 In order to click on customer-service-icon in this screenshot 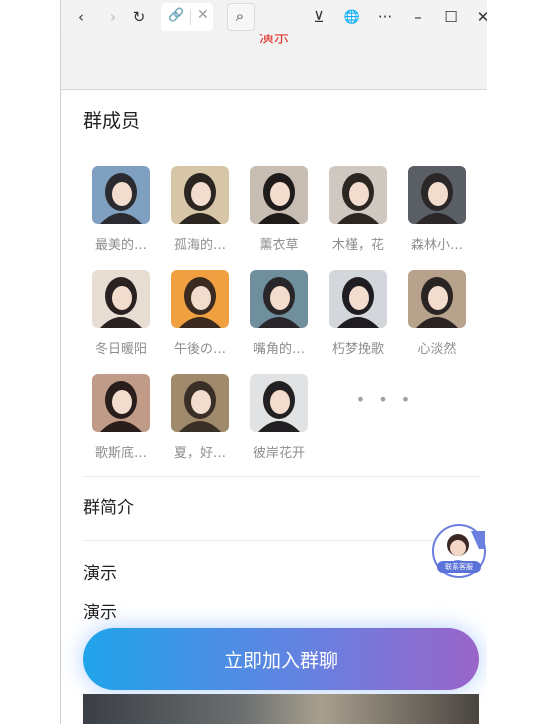, I will do `click(459, 551)`.